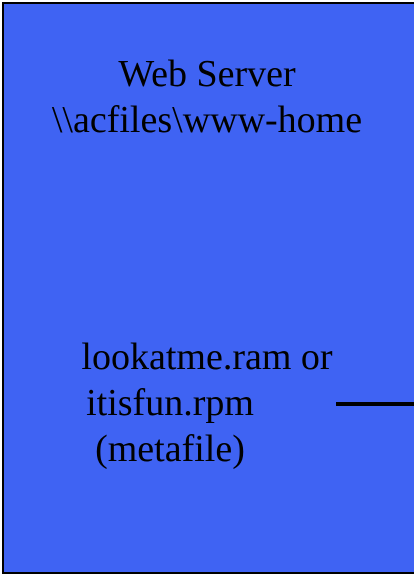 Image resolution: width=414 pixels, height=580 pixels. What do you see at coordinates (170, 403) in the screenshot?
I see `file-name-line-2: itisfun.rpm` at bounding box center [170, 403].